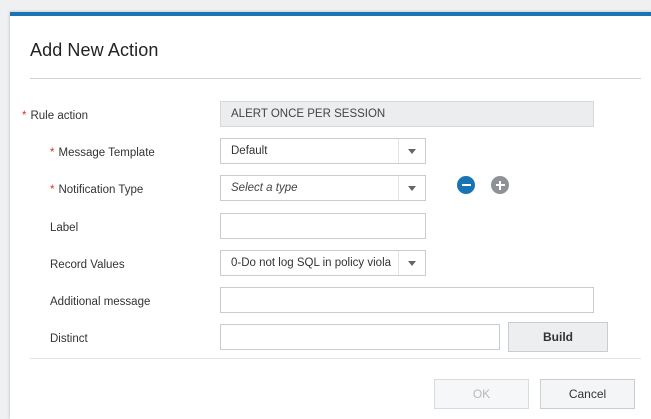 Image resolution: width=651 pixels, height=419 pixels. I want to click on additional-message-input, so click(407, 300).